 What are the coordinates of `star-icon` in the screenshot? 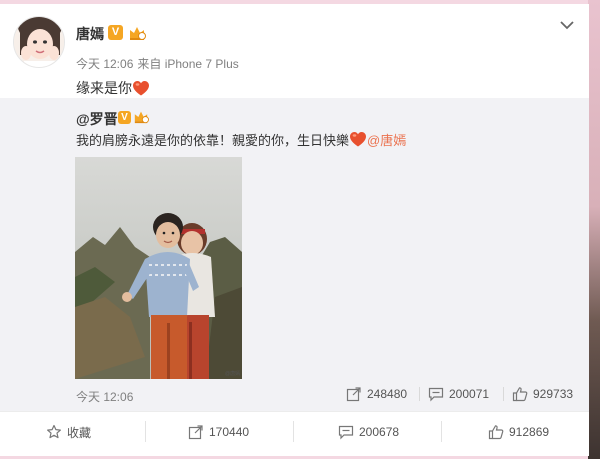 It's located at (54, 431).